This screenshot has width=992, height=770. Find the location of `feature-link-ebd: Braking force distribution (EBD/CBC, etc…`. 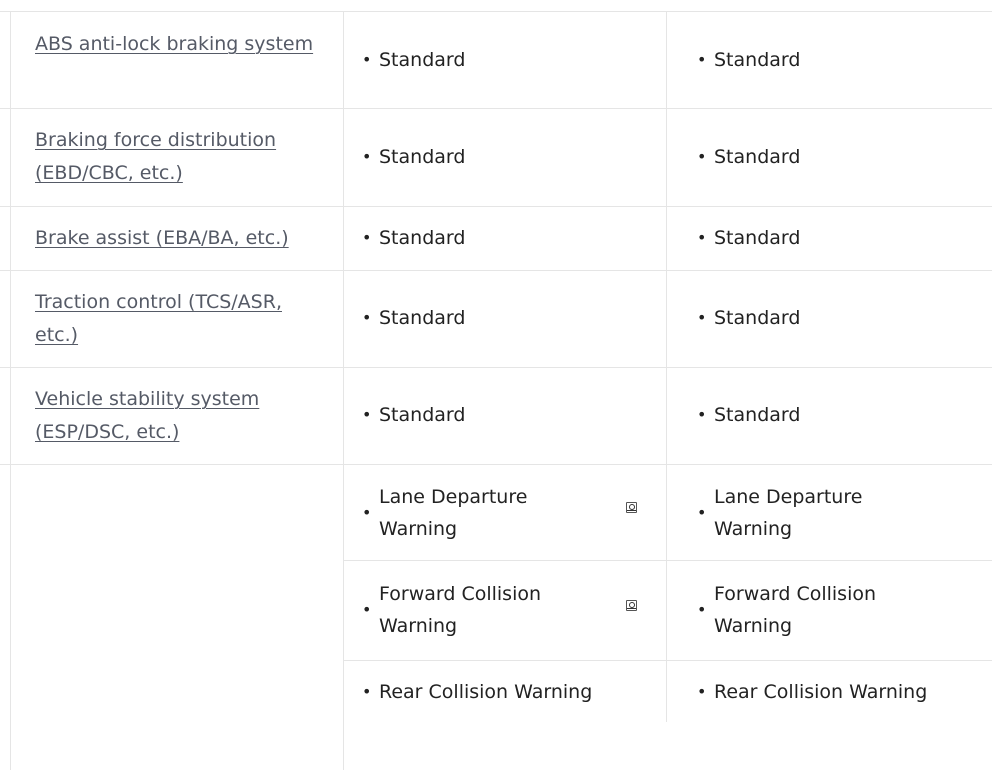

feature-link-ebd: Braking force distribution (EBD/CBC, etc… is located at coordinates (175, 157).